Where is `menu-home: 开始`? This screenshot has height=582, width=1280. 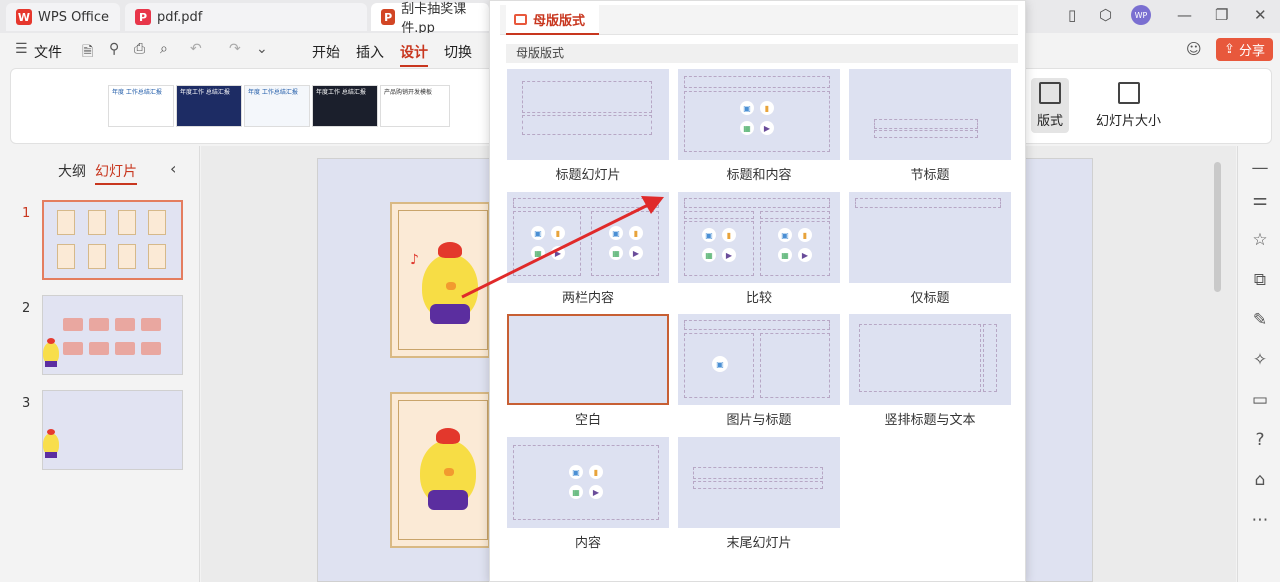 menu-home: 开始 is located at coordinates (326, 52).